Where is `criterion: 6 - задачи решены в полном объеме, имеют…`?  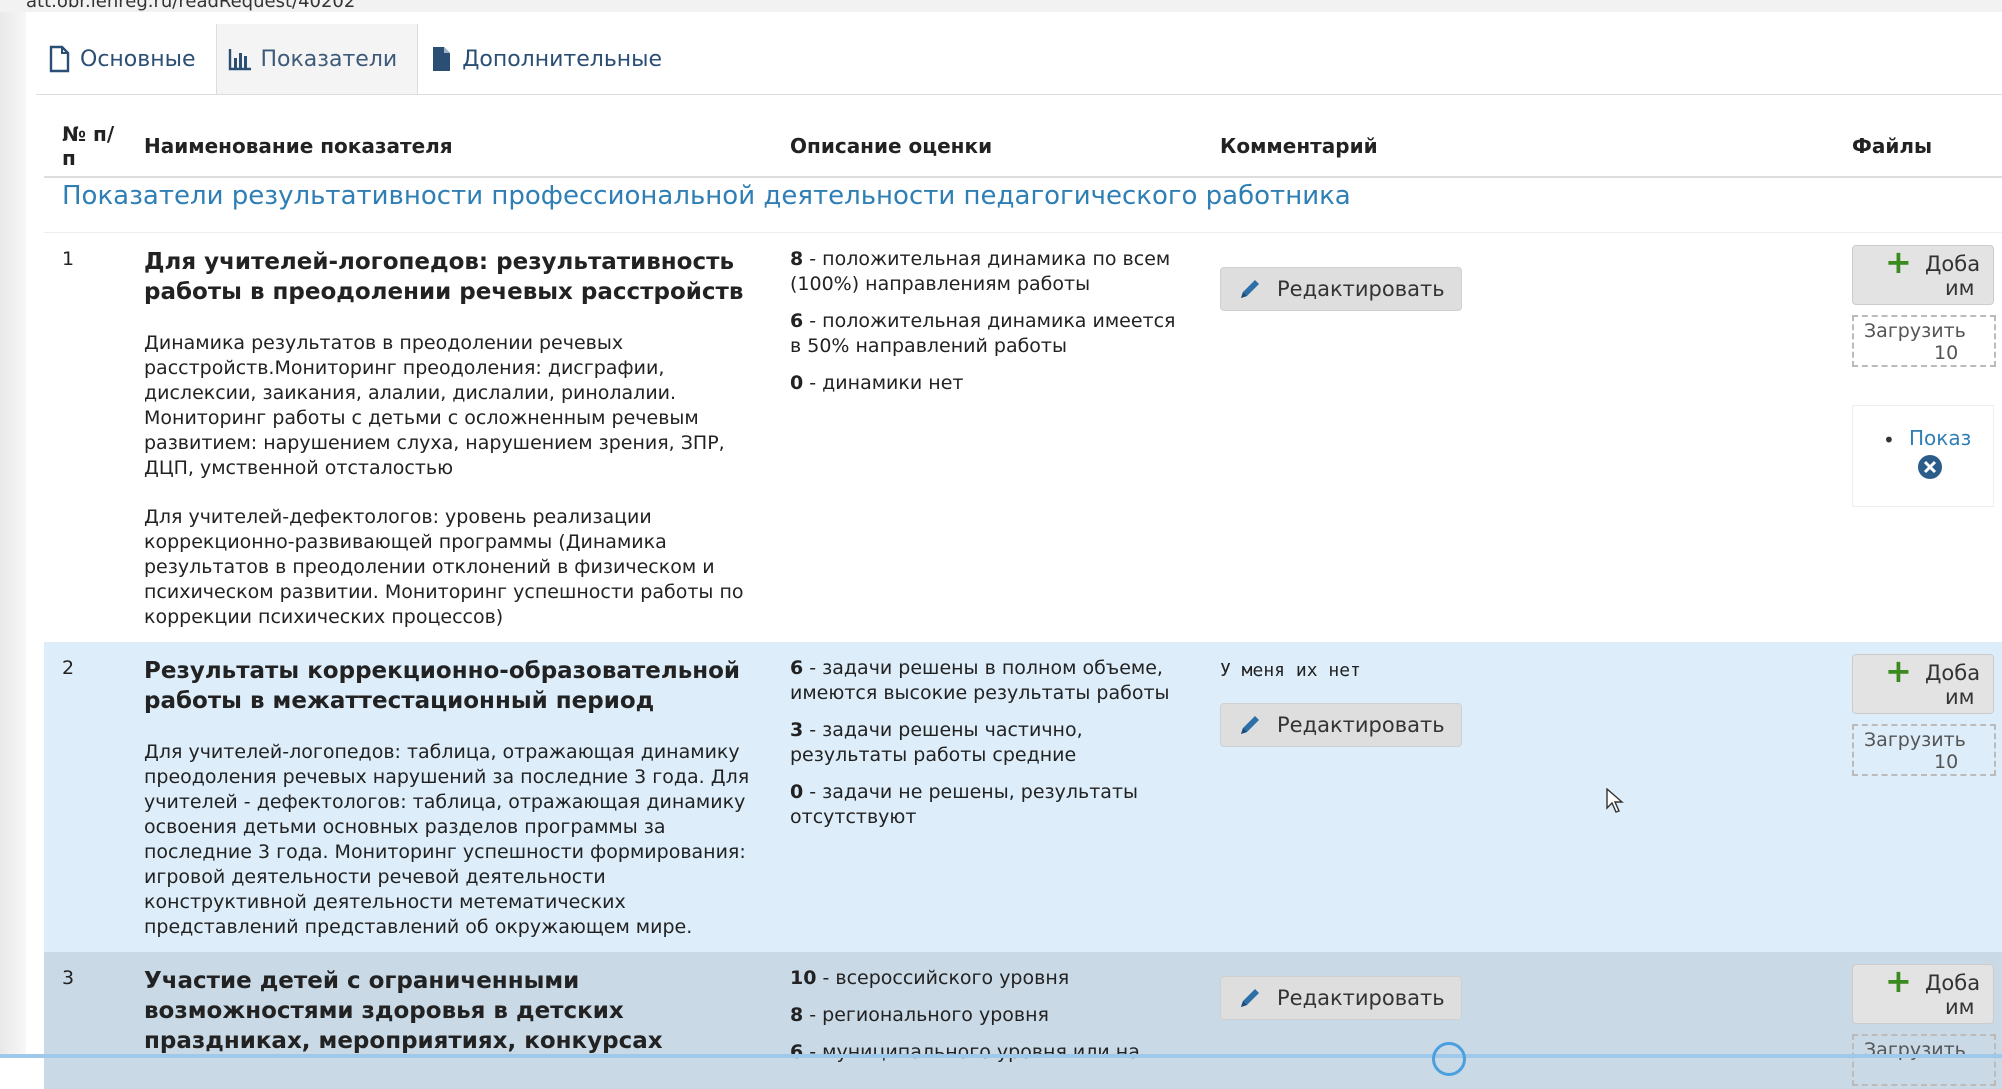
criterion: 6 - задачи решены в полном объеме, имеют… is located at coordinates (980, 680).